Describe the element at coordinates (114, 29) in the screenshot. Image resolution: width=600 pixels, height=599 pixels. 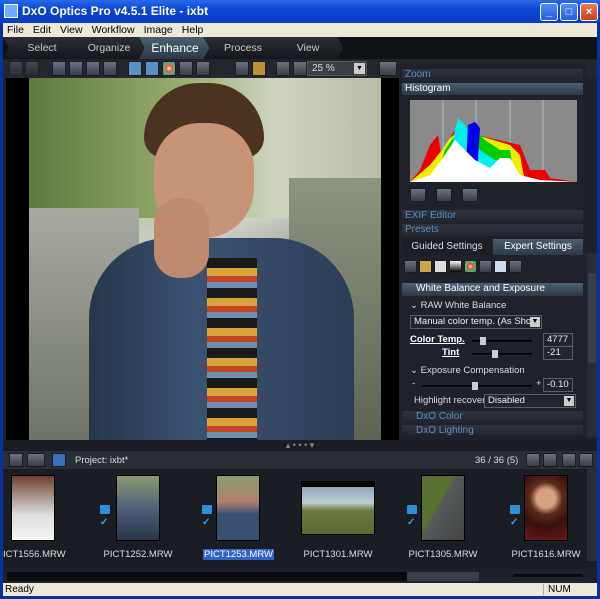
I see `menu-workflow: Workflow` at that location.